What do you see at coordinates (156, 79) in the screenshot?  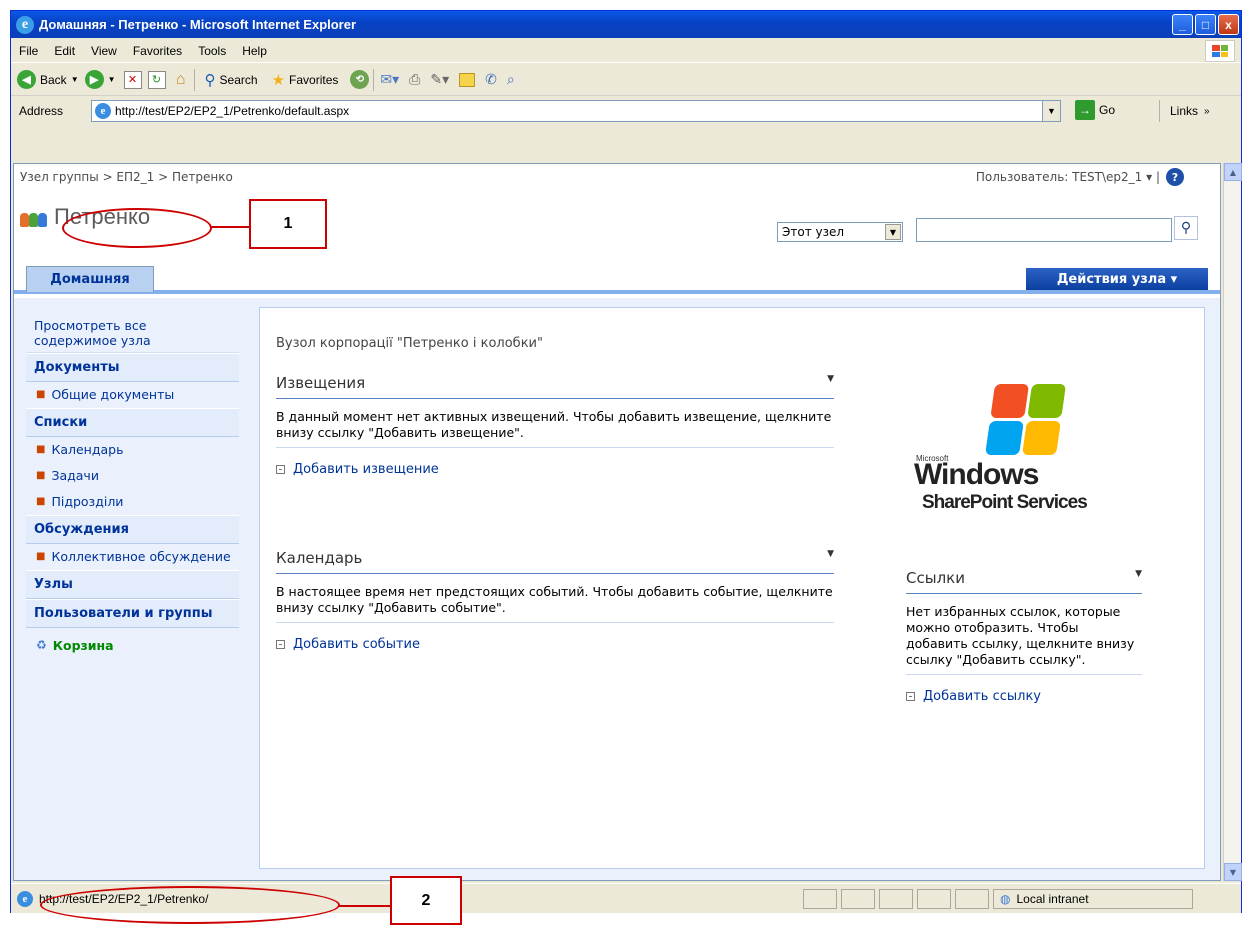 I see `refresh-icon: ↻` at bounding box center [156, 79].